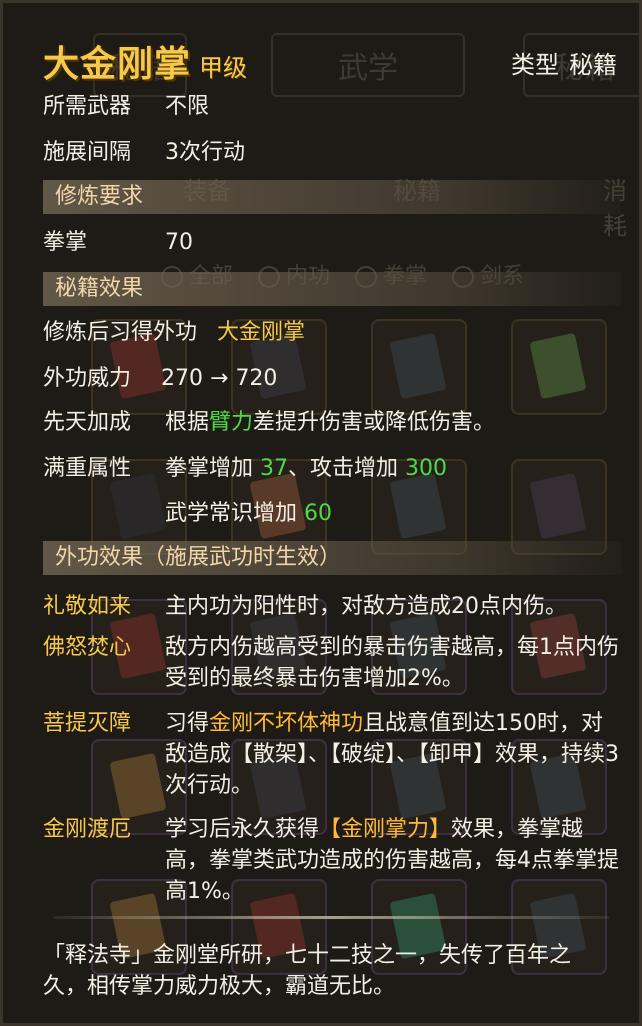 The height and width of the screenshot is (1026, 642). I want to click on effects-header: 秘籍效果, so click(332, 289).